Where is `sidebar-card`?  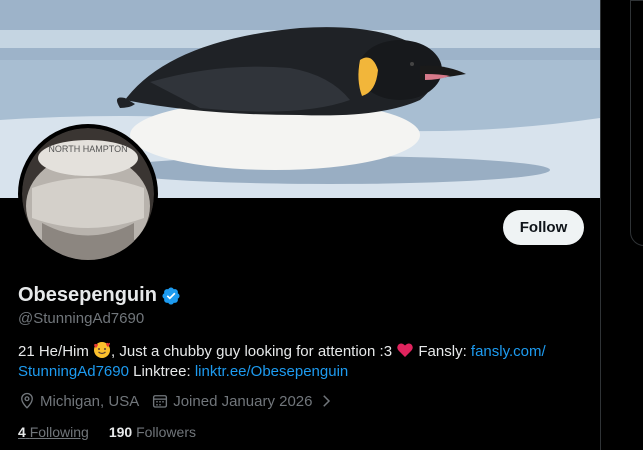 sidebar-card is located at coordinates (636, 123).